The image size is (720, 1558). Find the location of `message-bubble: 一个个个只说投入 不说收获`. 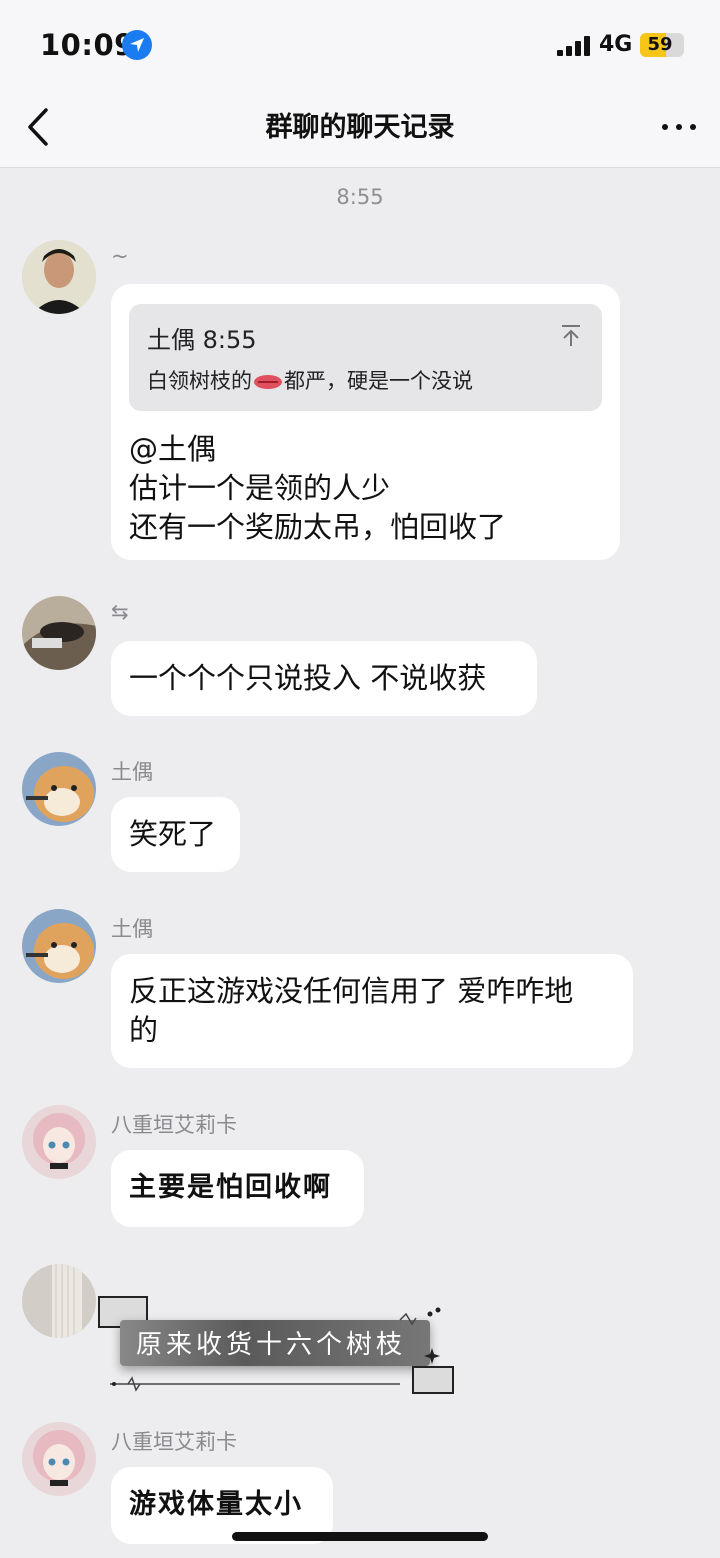

message-bubble: 一个个个只说投入 不说收获 is located at coordinates (324, 678).